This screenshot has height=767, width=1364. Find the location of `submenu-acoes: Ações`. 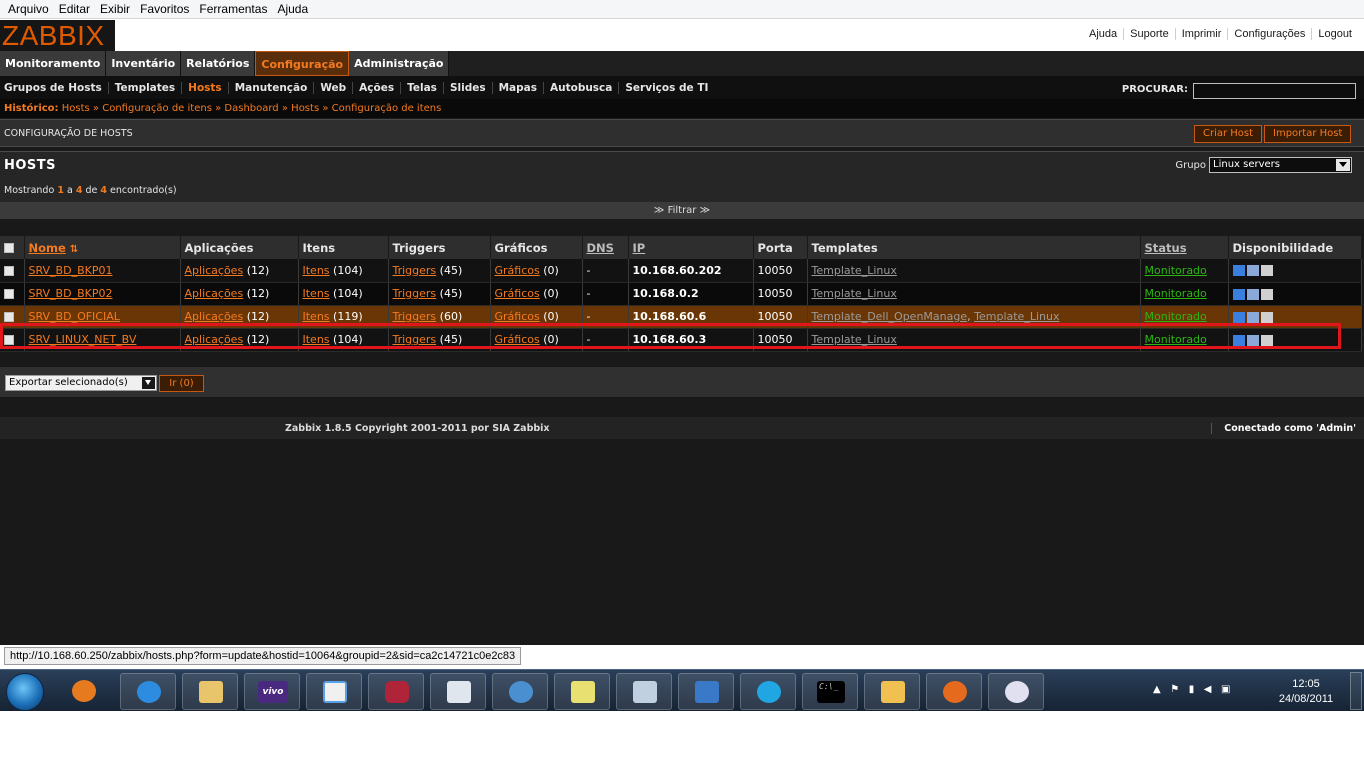

submenu-acoes: Ações is located at coordinates (376, 87).